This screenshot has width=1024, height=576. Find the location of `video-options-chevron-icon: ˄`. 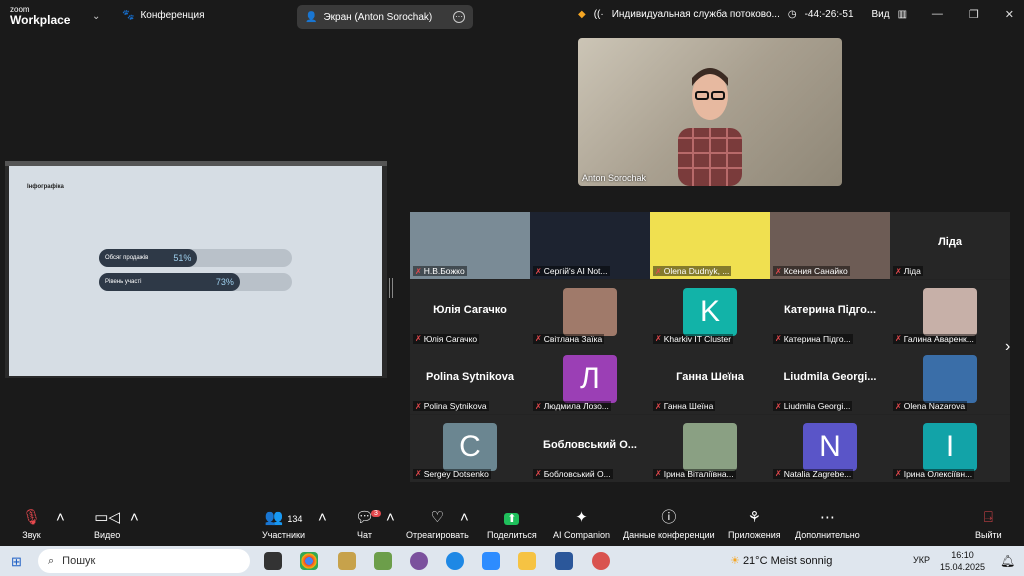

video-options-chevron-icon: ˄ is located at coordinates (134, 518).